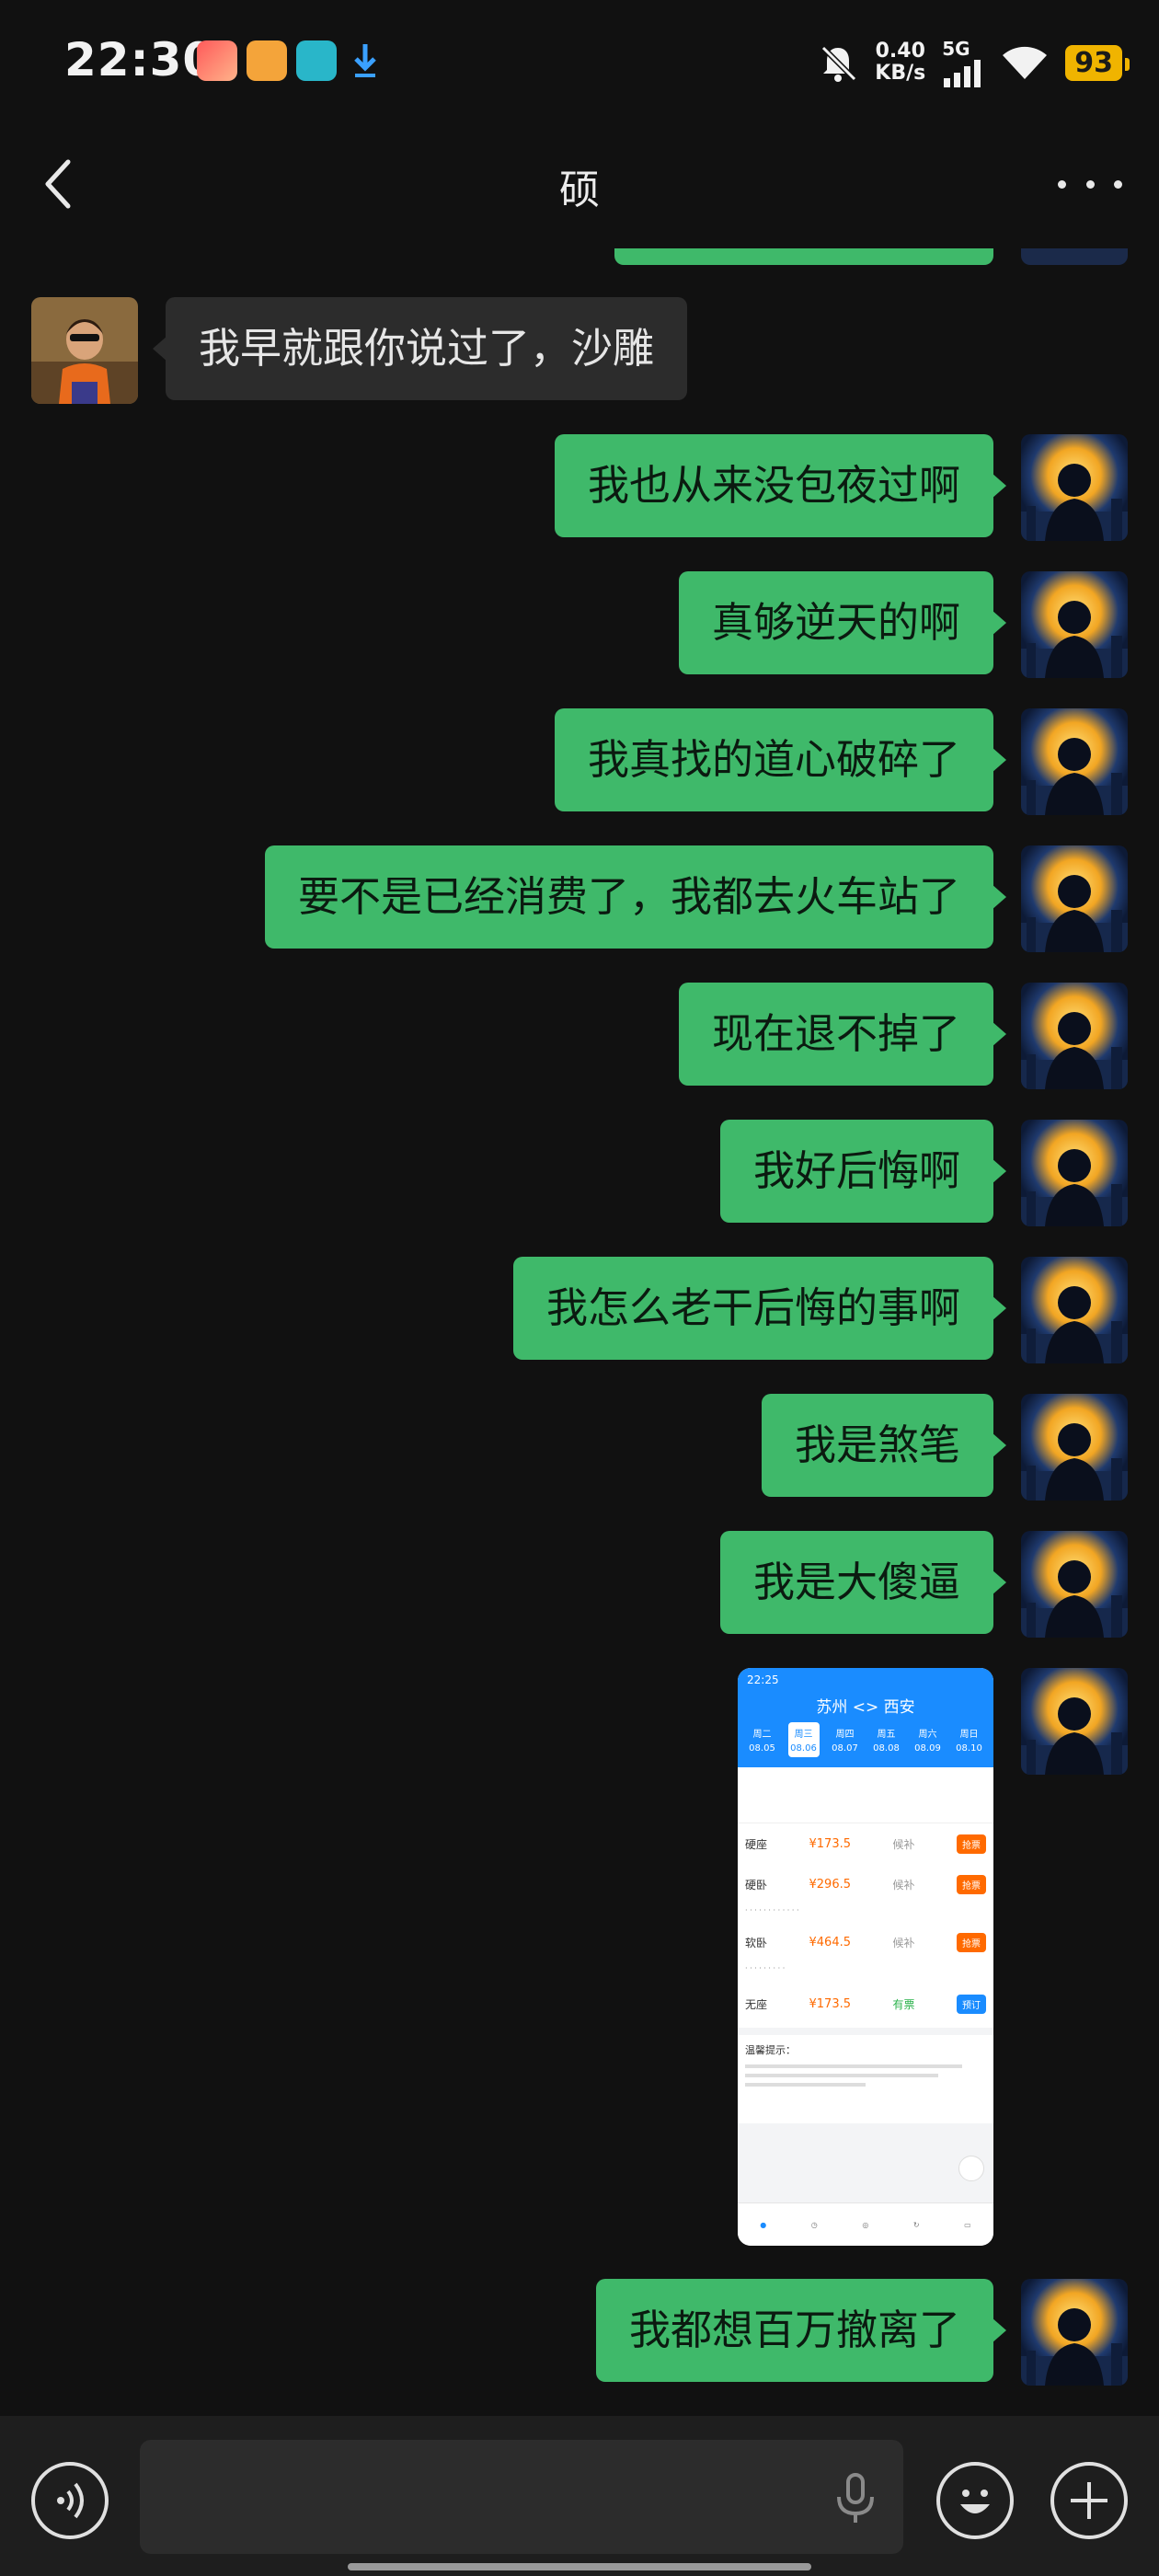  Describe the element at coordinates (865, 1843) in the screenshot. I see `image-seat-row: 硬座 ¥173.5 候补 抢票` at that location.